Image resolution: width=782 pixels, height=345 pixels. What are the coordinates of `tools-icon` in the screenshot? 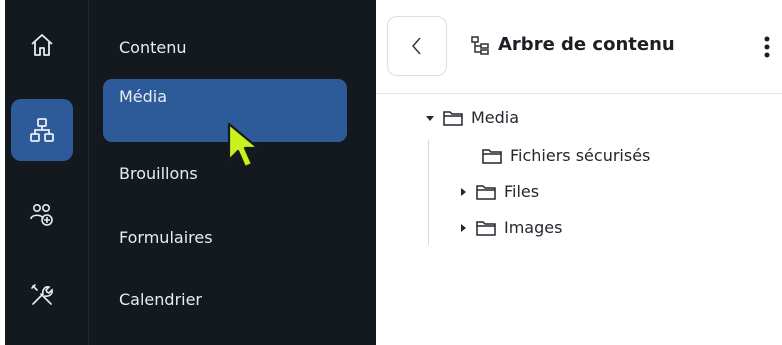 It's located at (42, 295).